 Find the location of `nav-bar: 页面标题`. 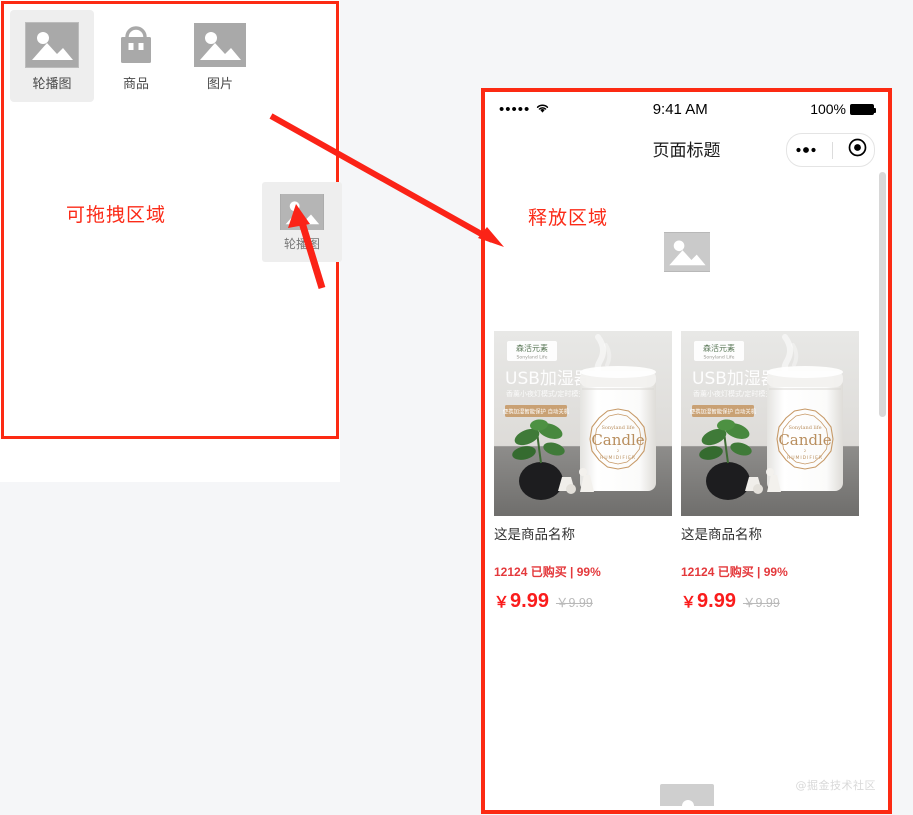

nav-bar: 页面标题 is located at coordinates (686, 148).